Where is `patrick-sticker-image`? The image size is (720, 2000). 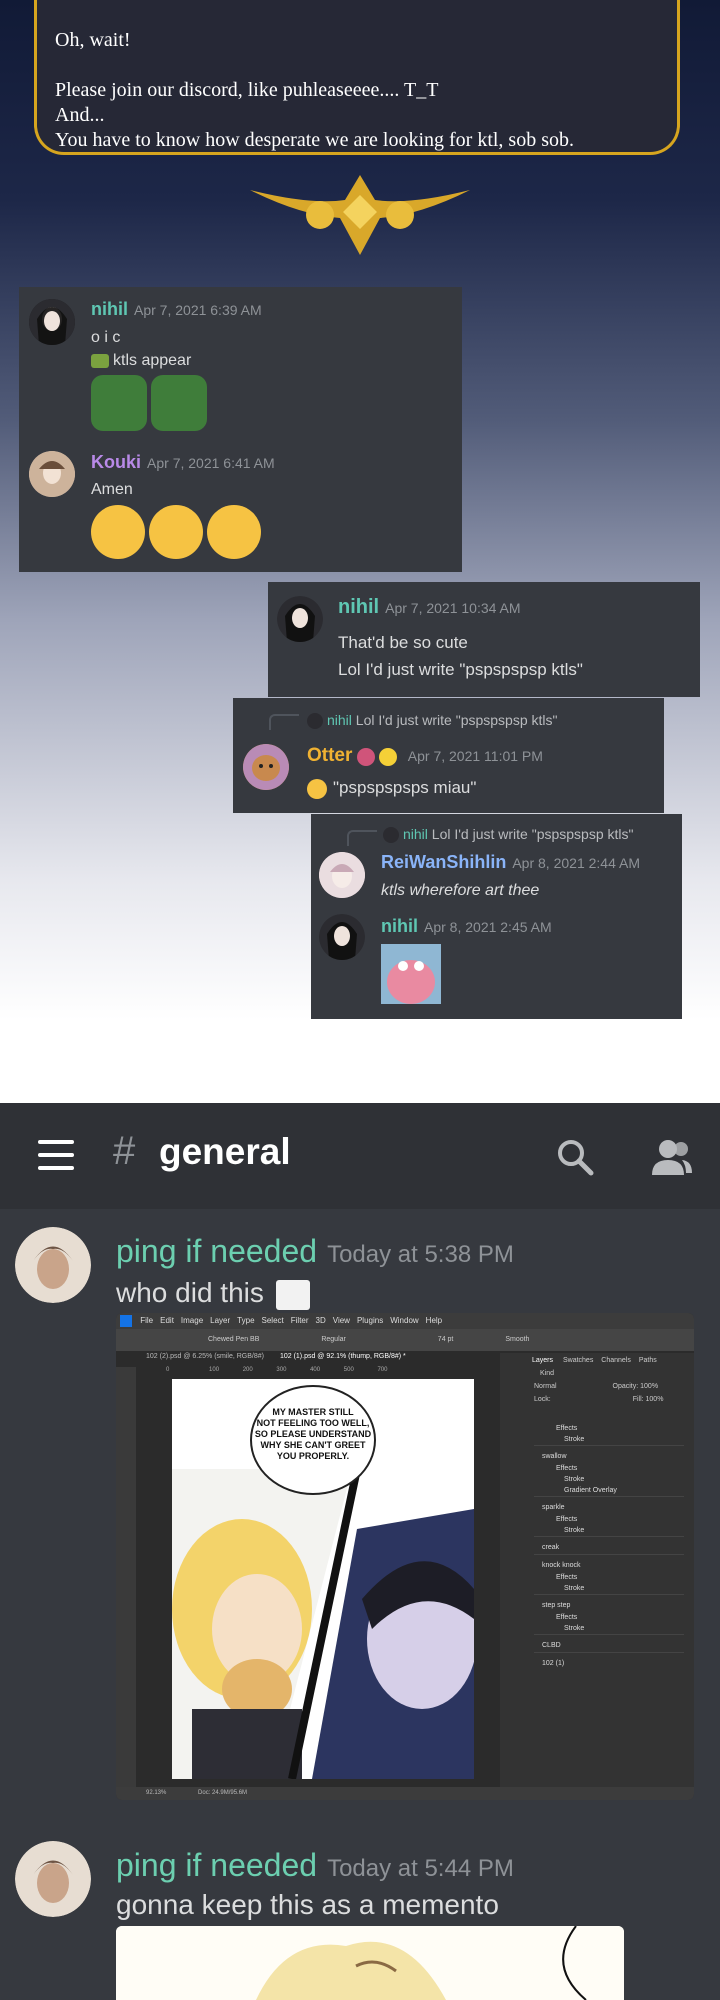
patrick-sticker-image is located at coordinates (411, 974).